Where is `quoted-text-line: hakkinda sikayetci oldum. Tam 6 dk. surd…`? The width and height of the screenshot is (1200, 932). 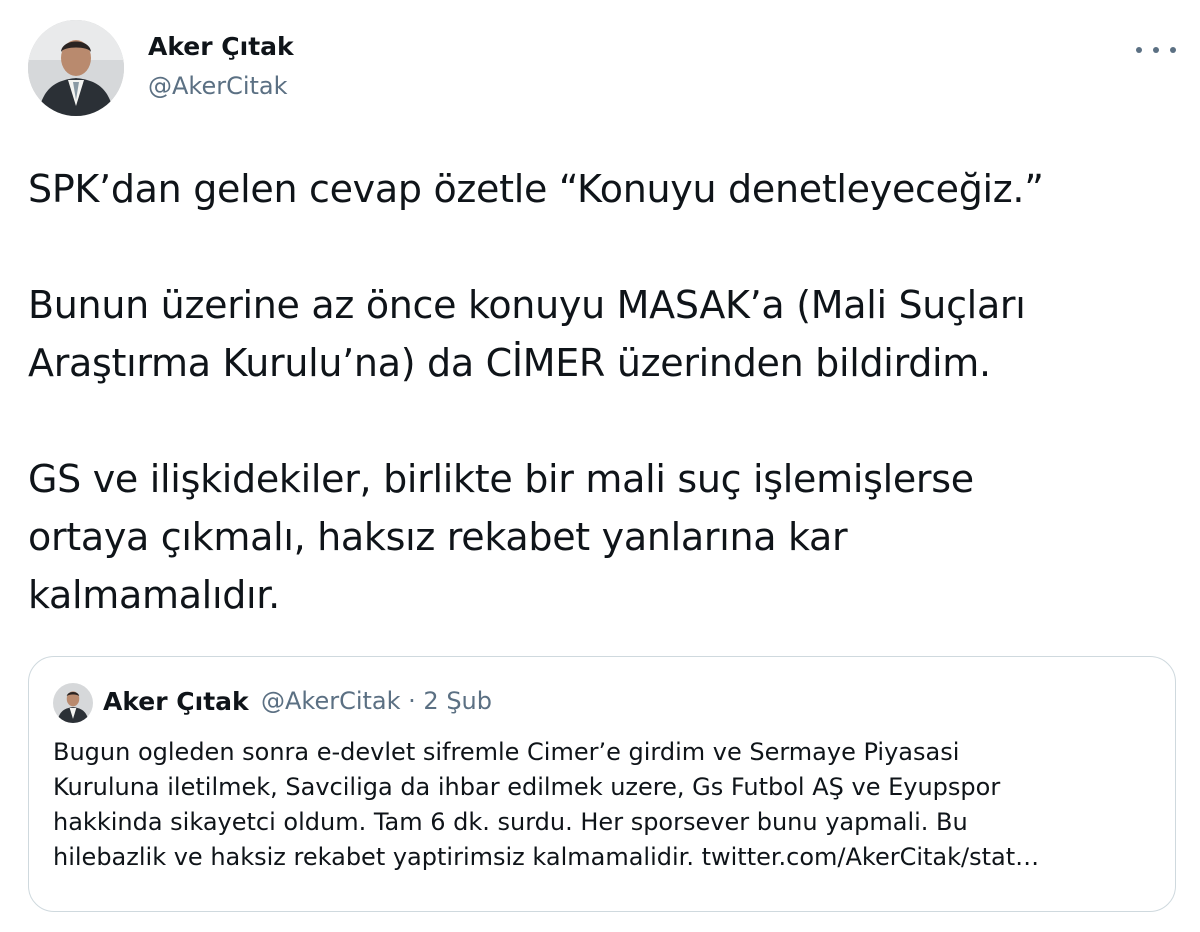
quoted-text-line: hakkinda sikayetci oldum. Tam 6 dk. surd… is located at coordinates (510, 822).